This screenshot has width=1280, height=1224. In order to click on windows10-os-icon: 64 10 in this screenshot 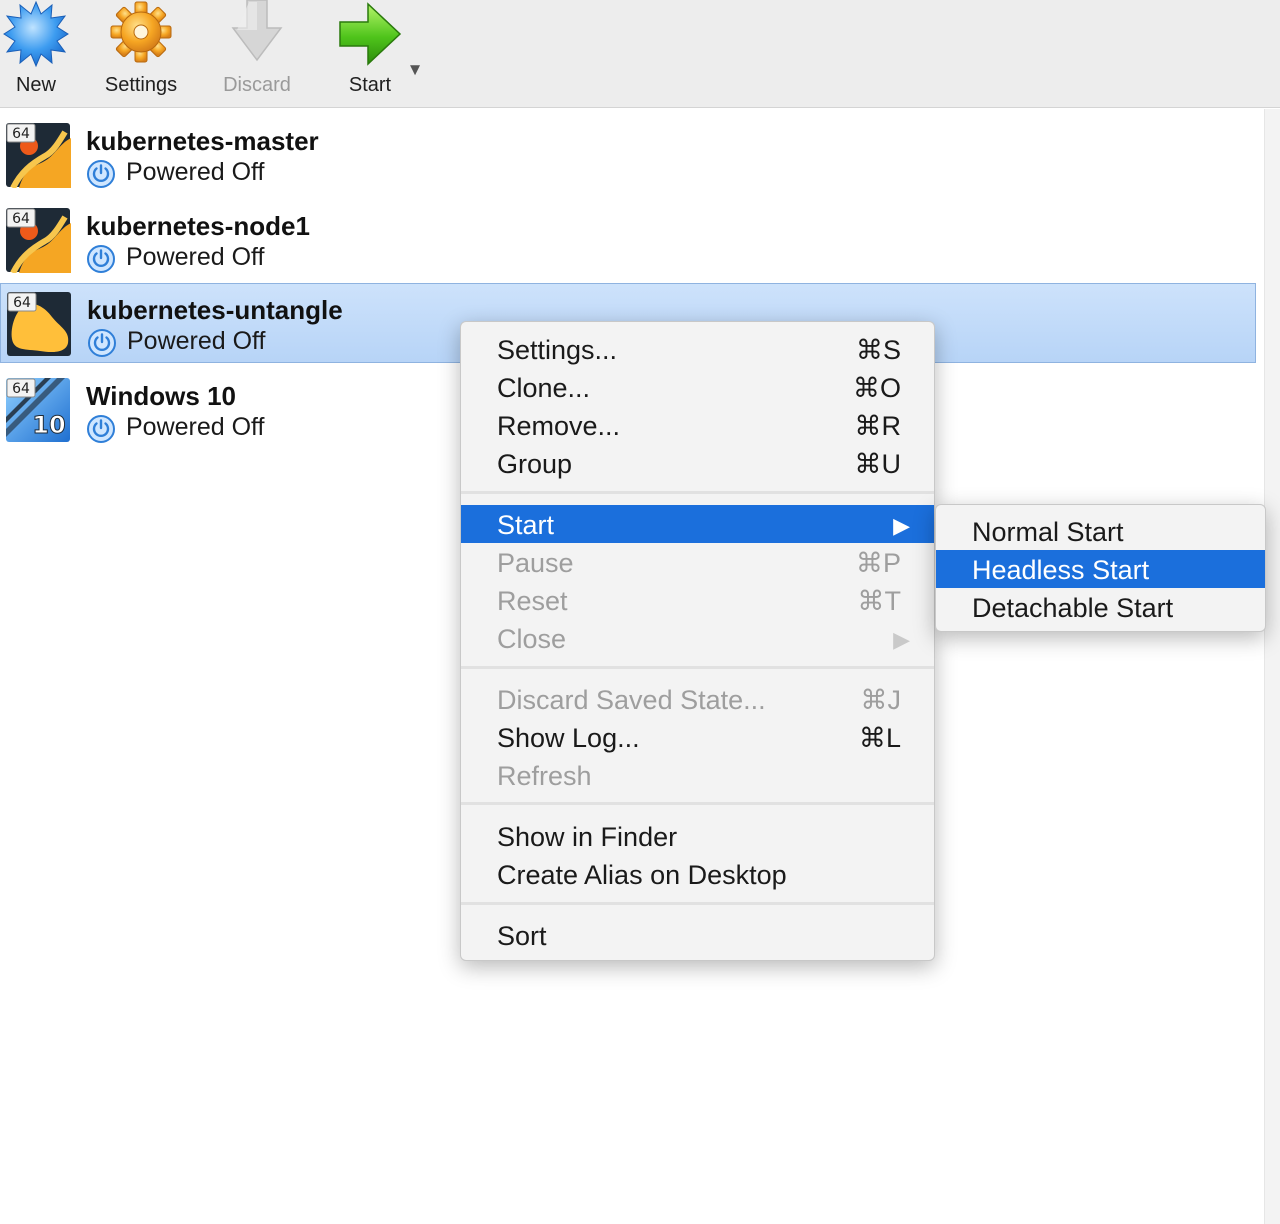, I will do `click(38, 410)`.